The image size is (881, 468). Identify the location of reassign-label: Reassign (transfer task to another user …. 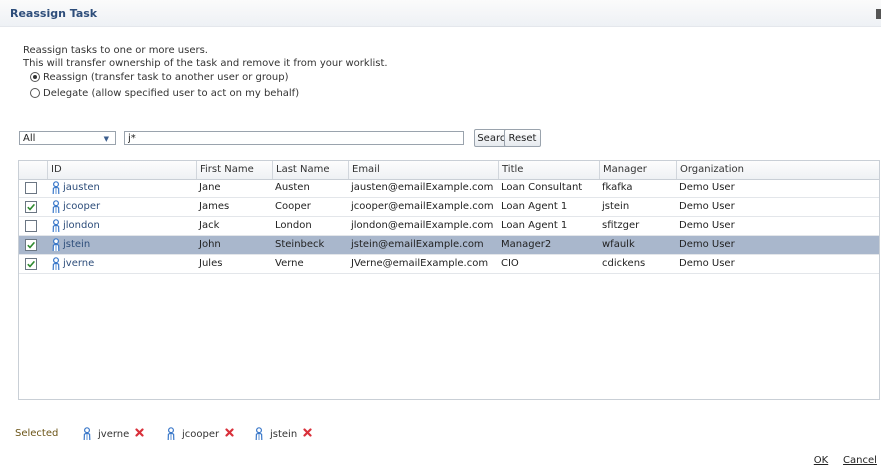
(166, 77).